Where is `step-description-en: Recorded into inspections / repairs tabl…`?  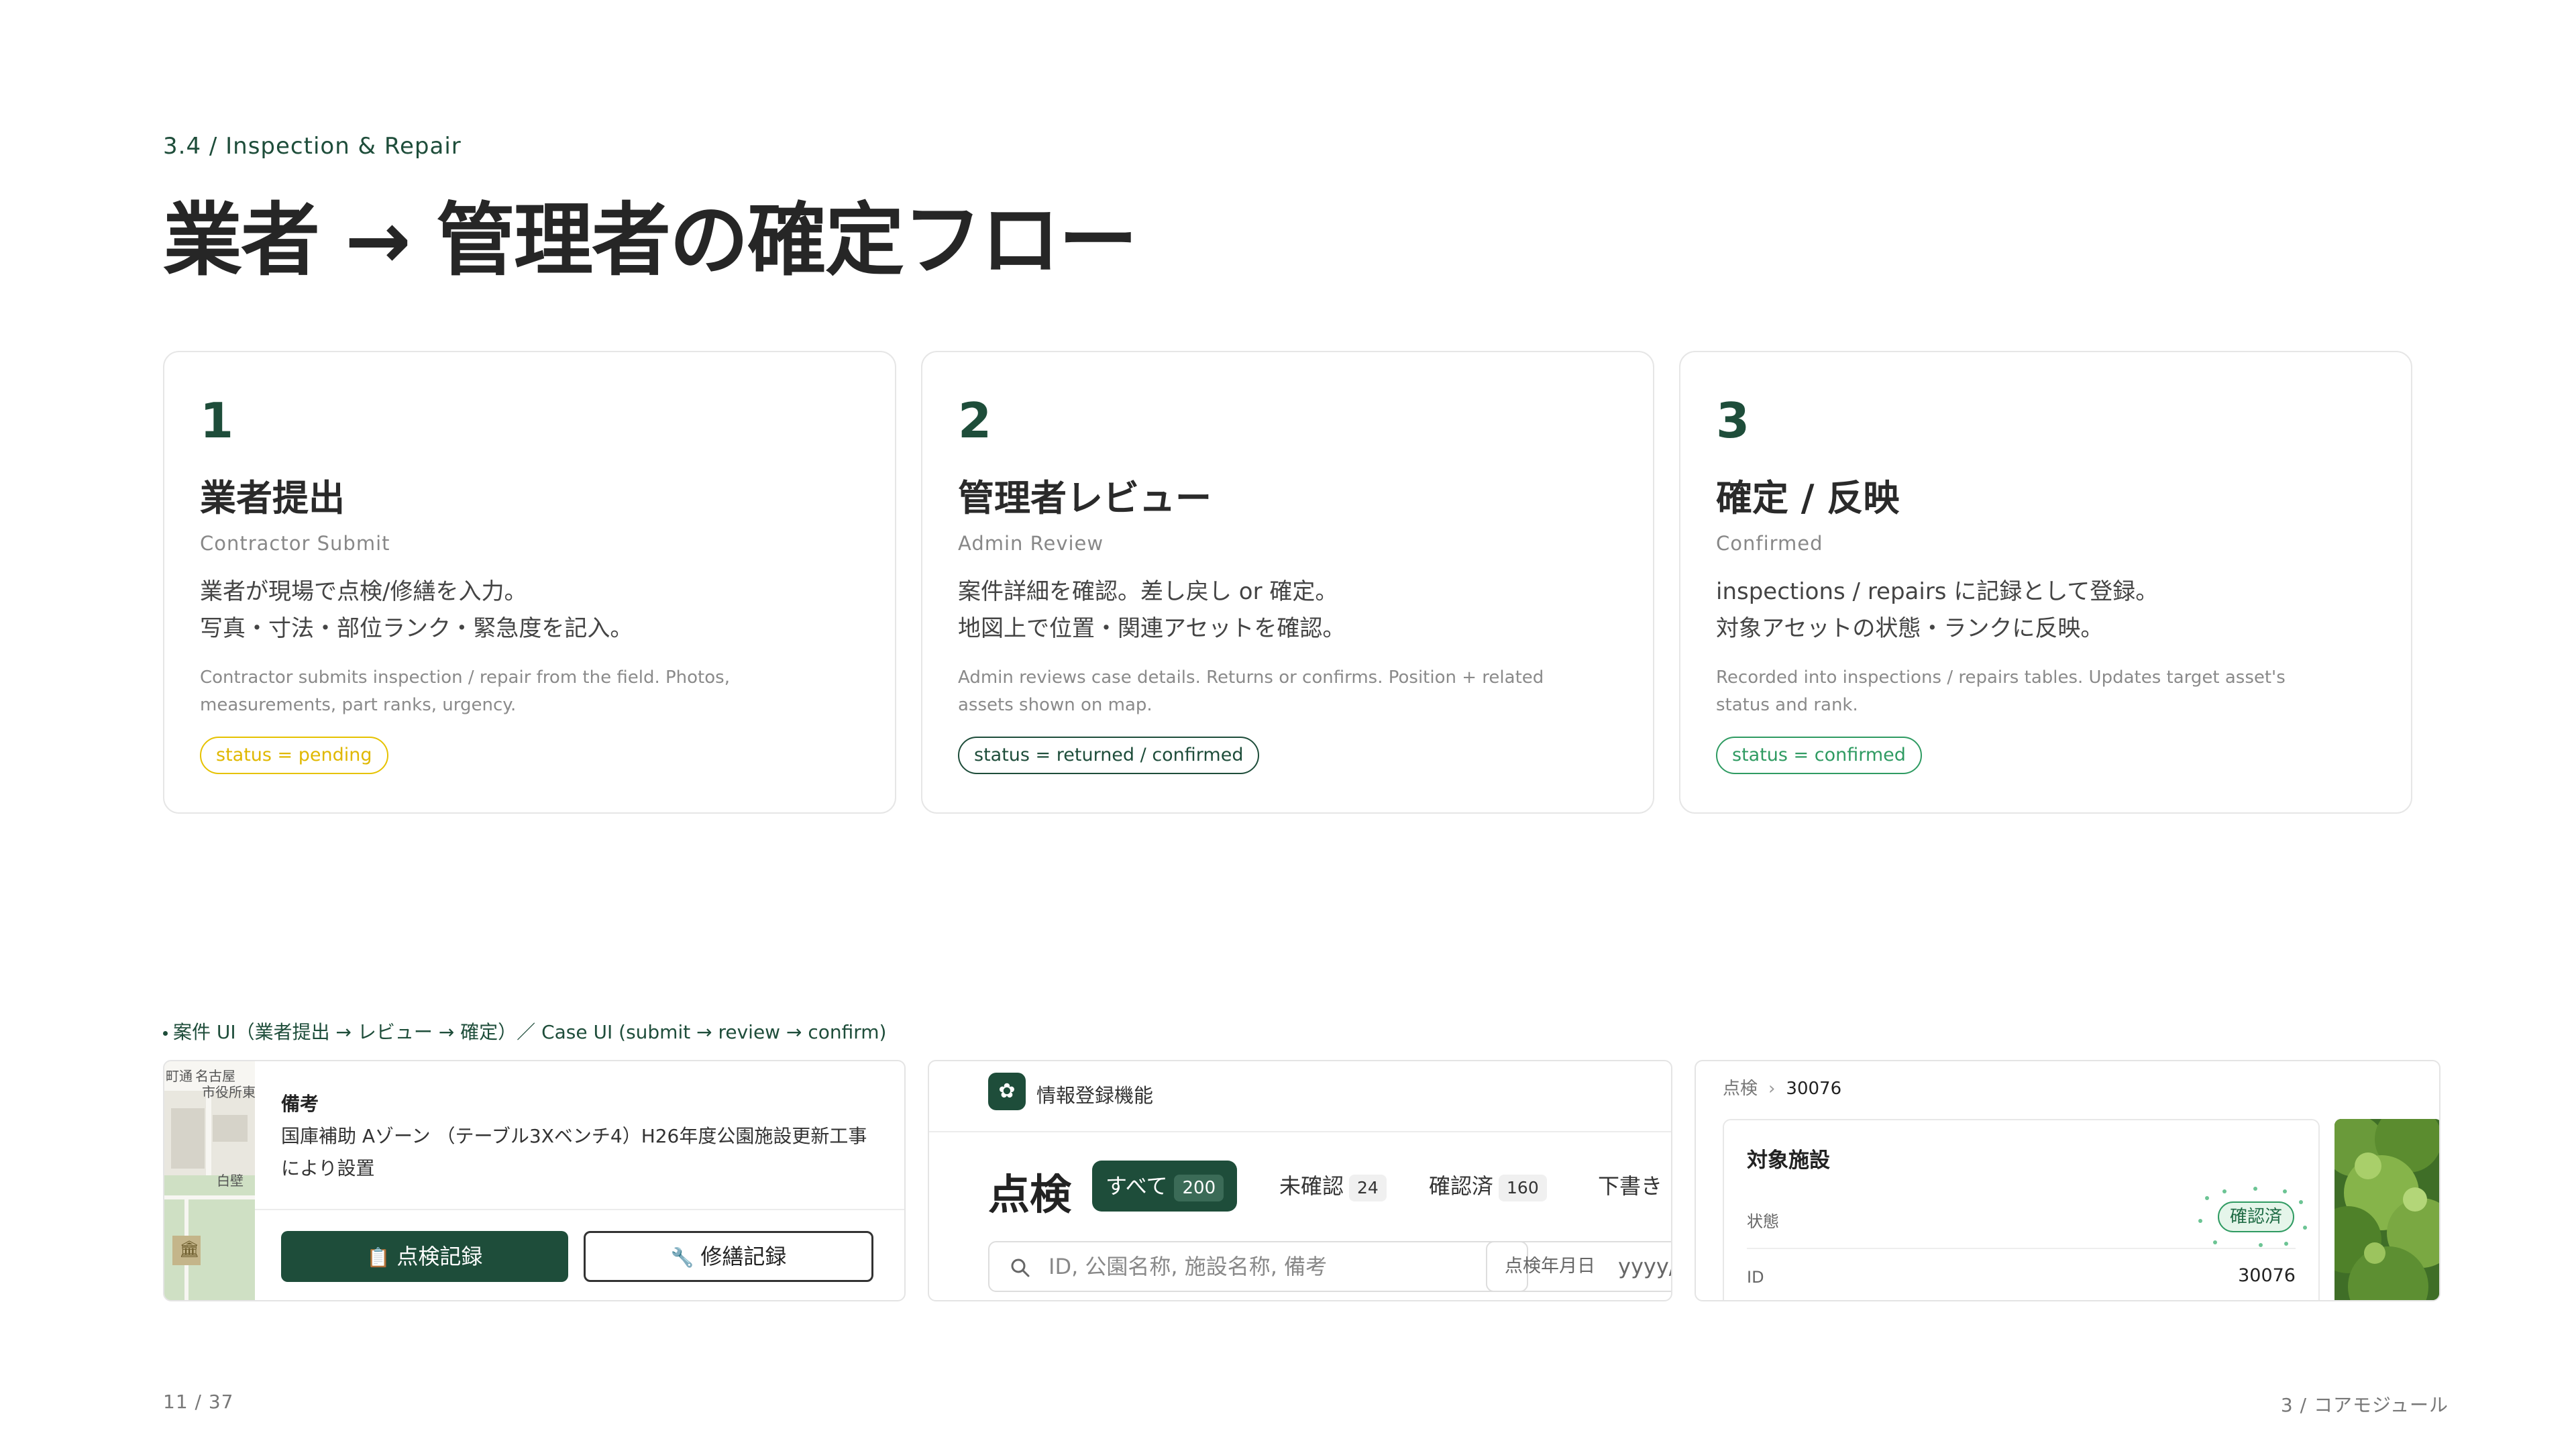 step-description-en: Recorded into inspections / repairs tabl… is located at coordinates (2001, 691).